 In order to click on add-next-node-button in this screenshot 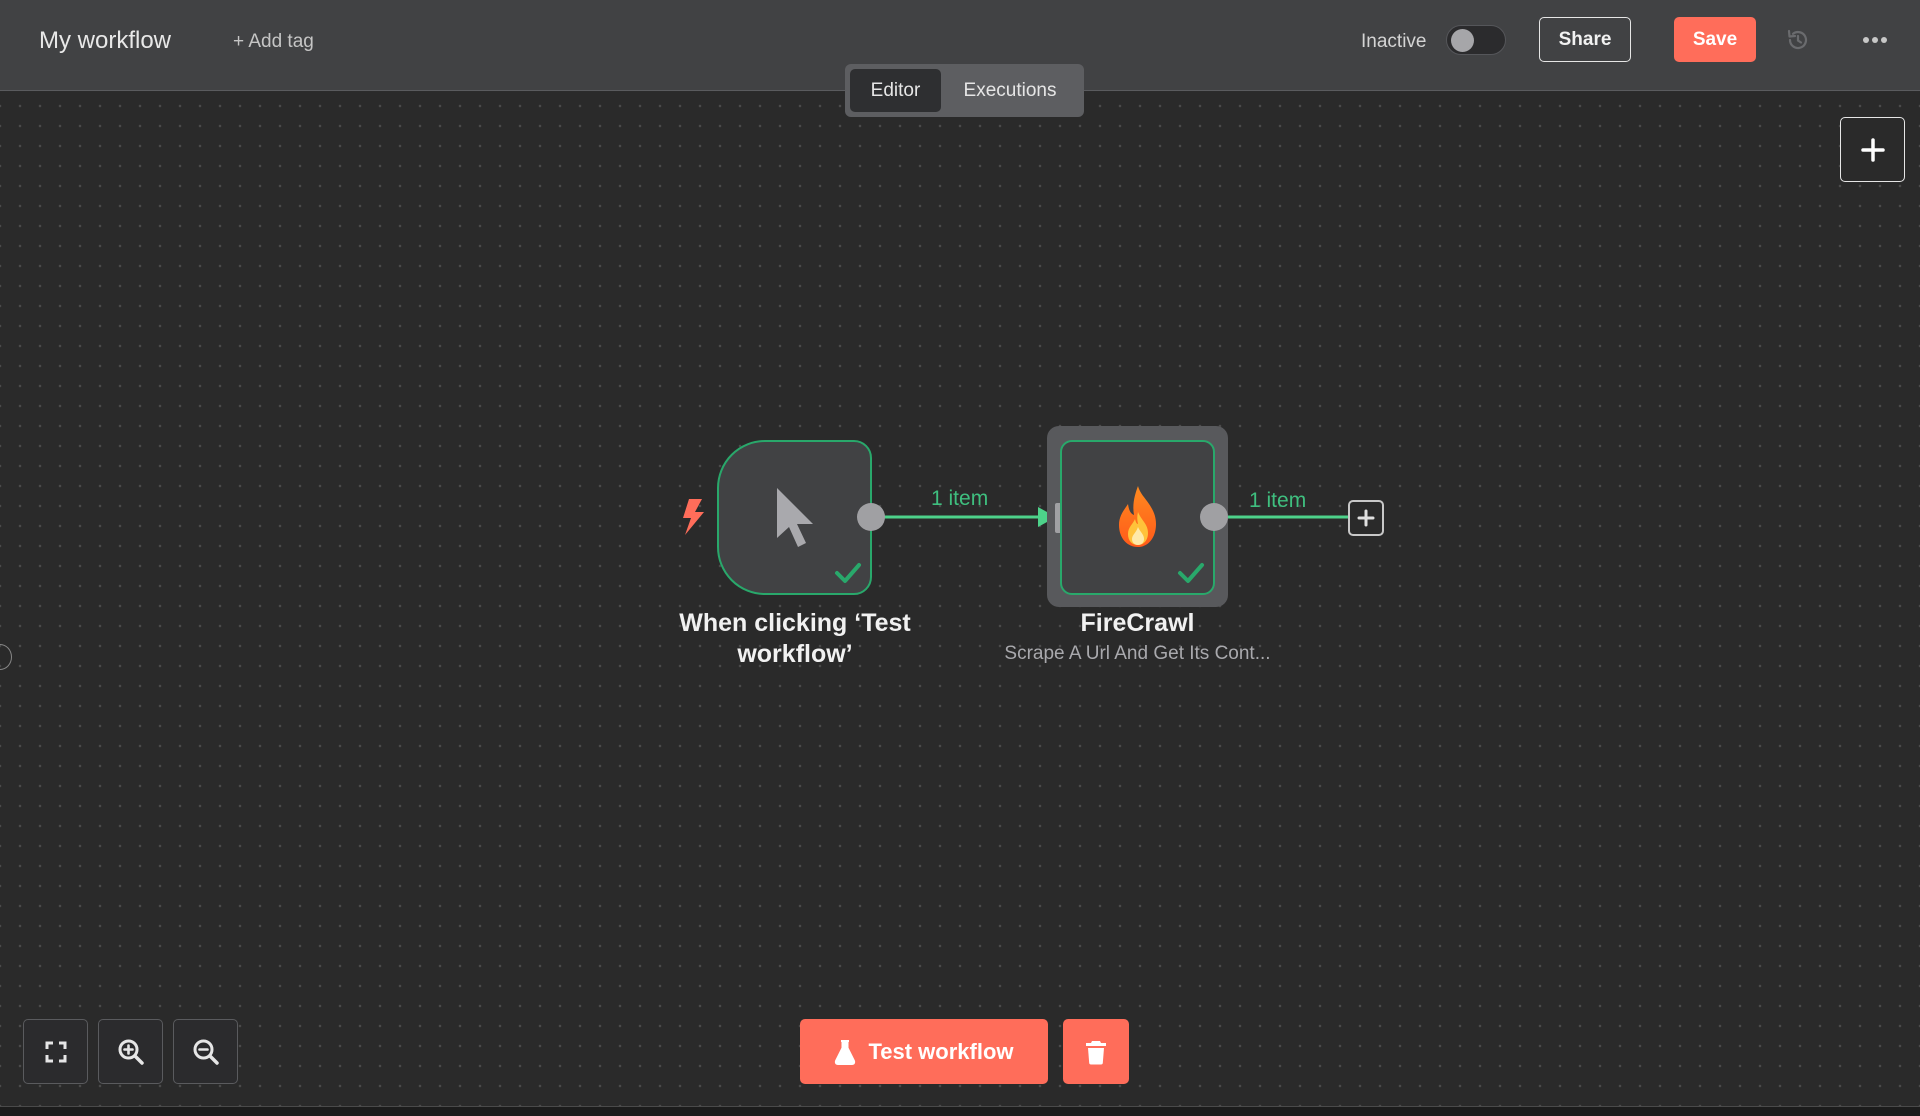, I will do `click(1366, 518)`.